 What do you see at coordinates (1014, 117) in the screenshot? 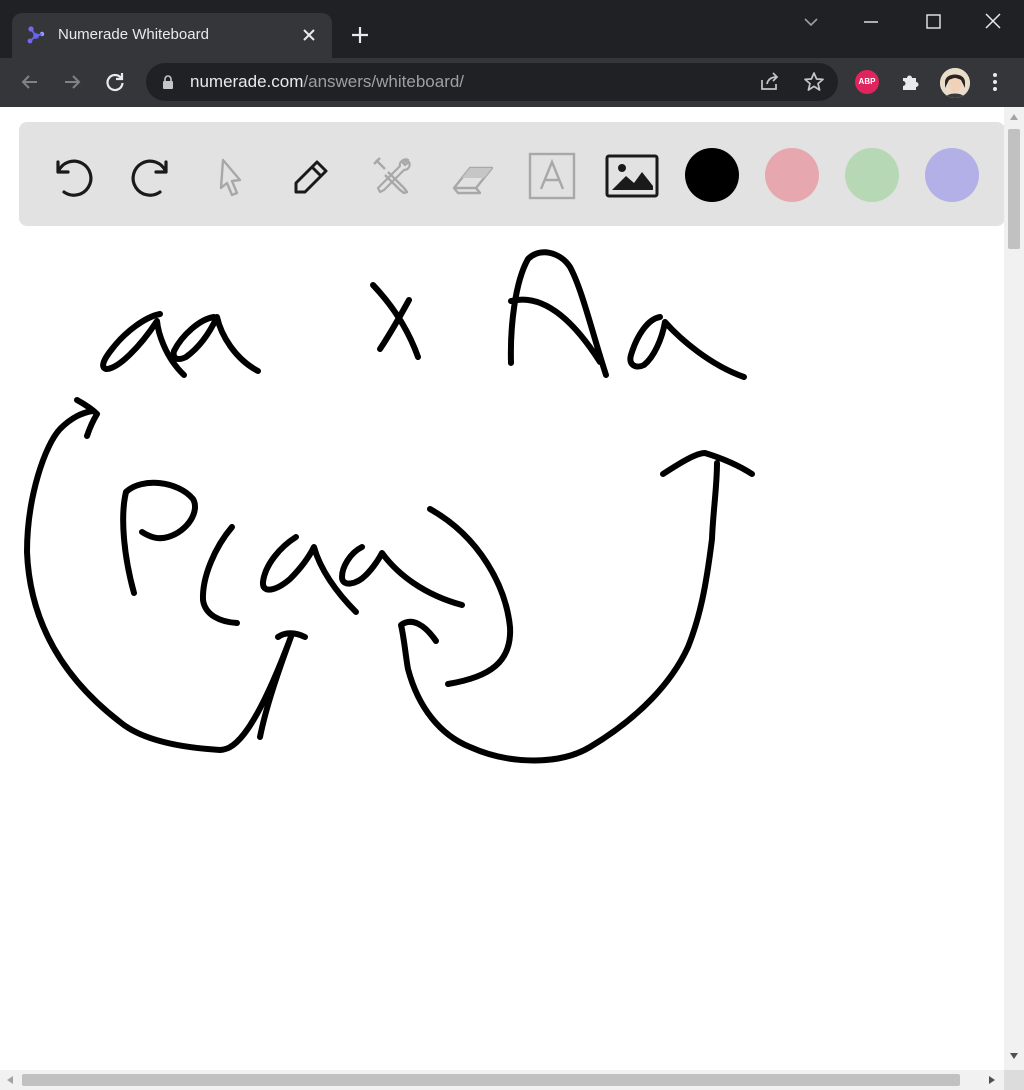
I see `scroll-up-icon` at bounding box center [1014, 117].